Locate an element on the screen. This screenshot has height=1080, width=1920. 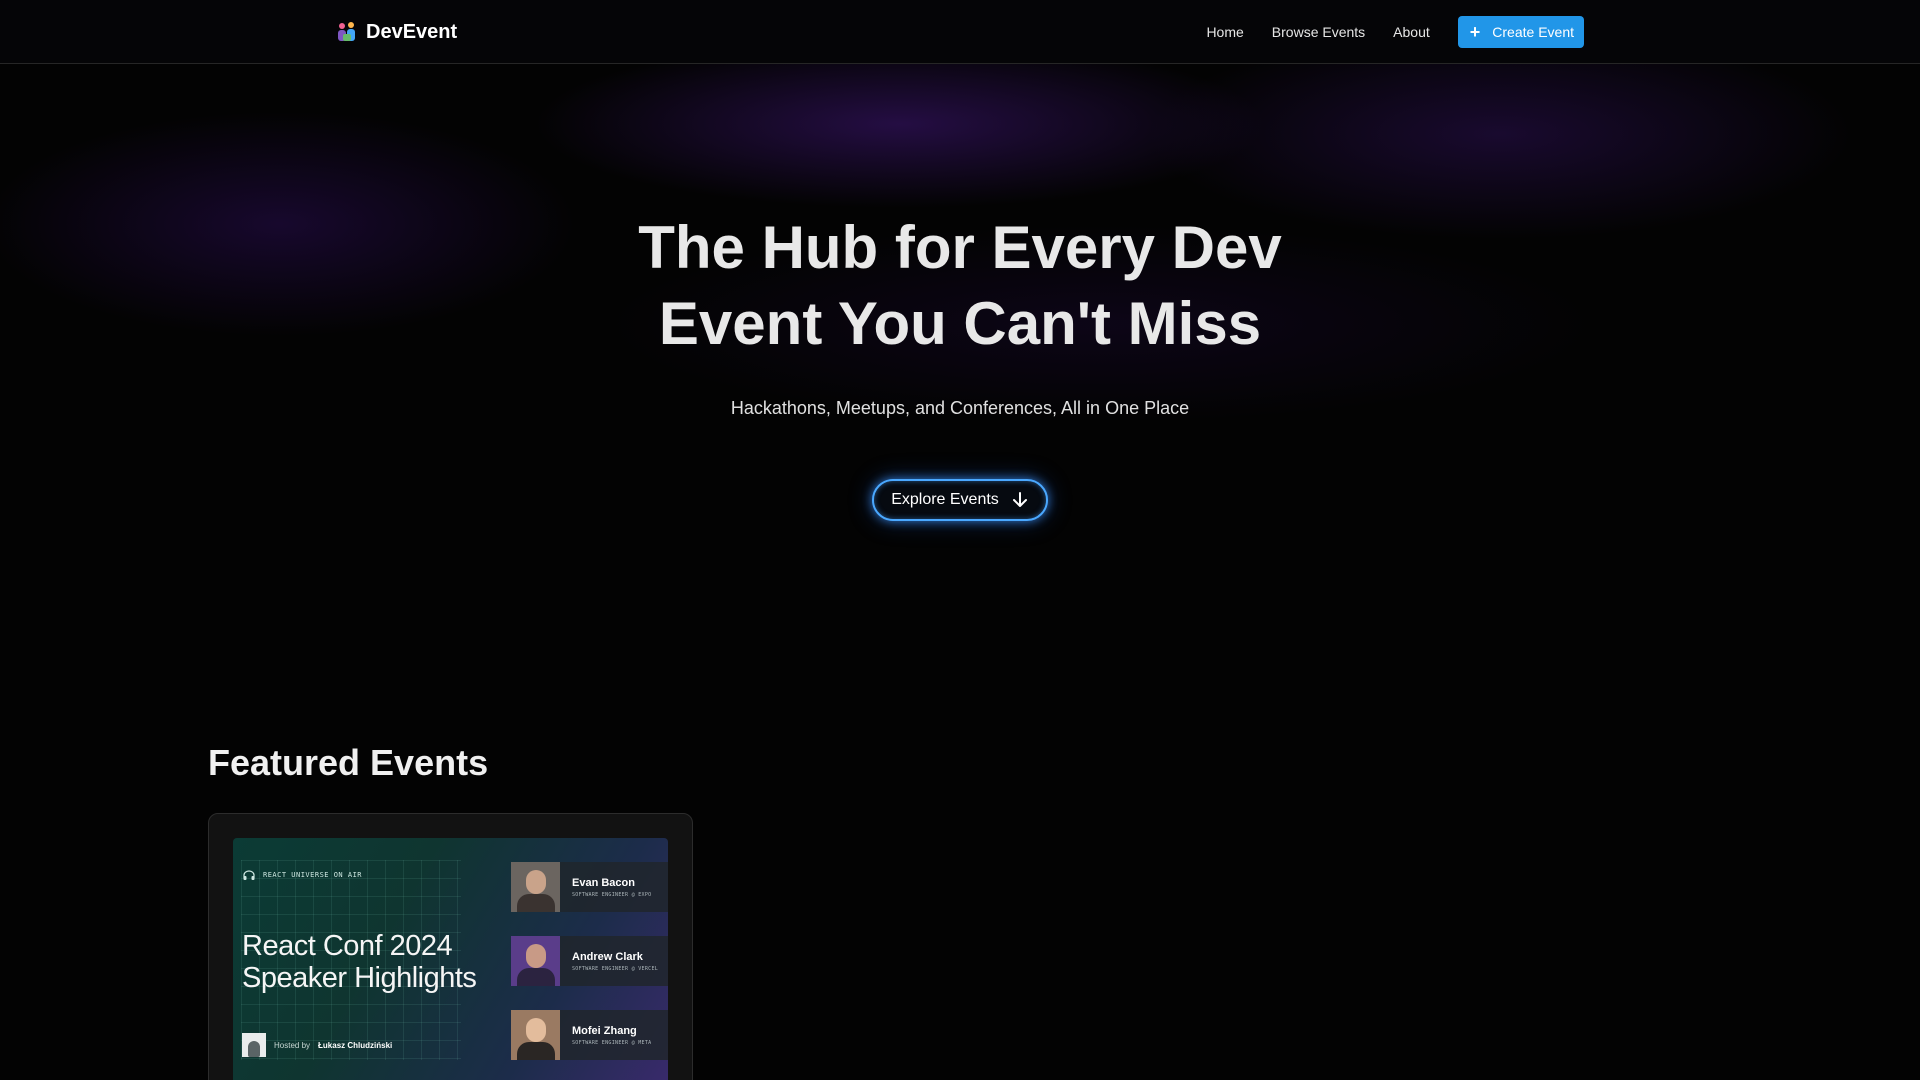
create-event-label: Create Event is located at coordinates (1533, 32).